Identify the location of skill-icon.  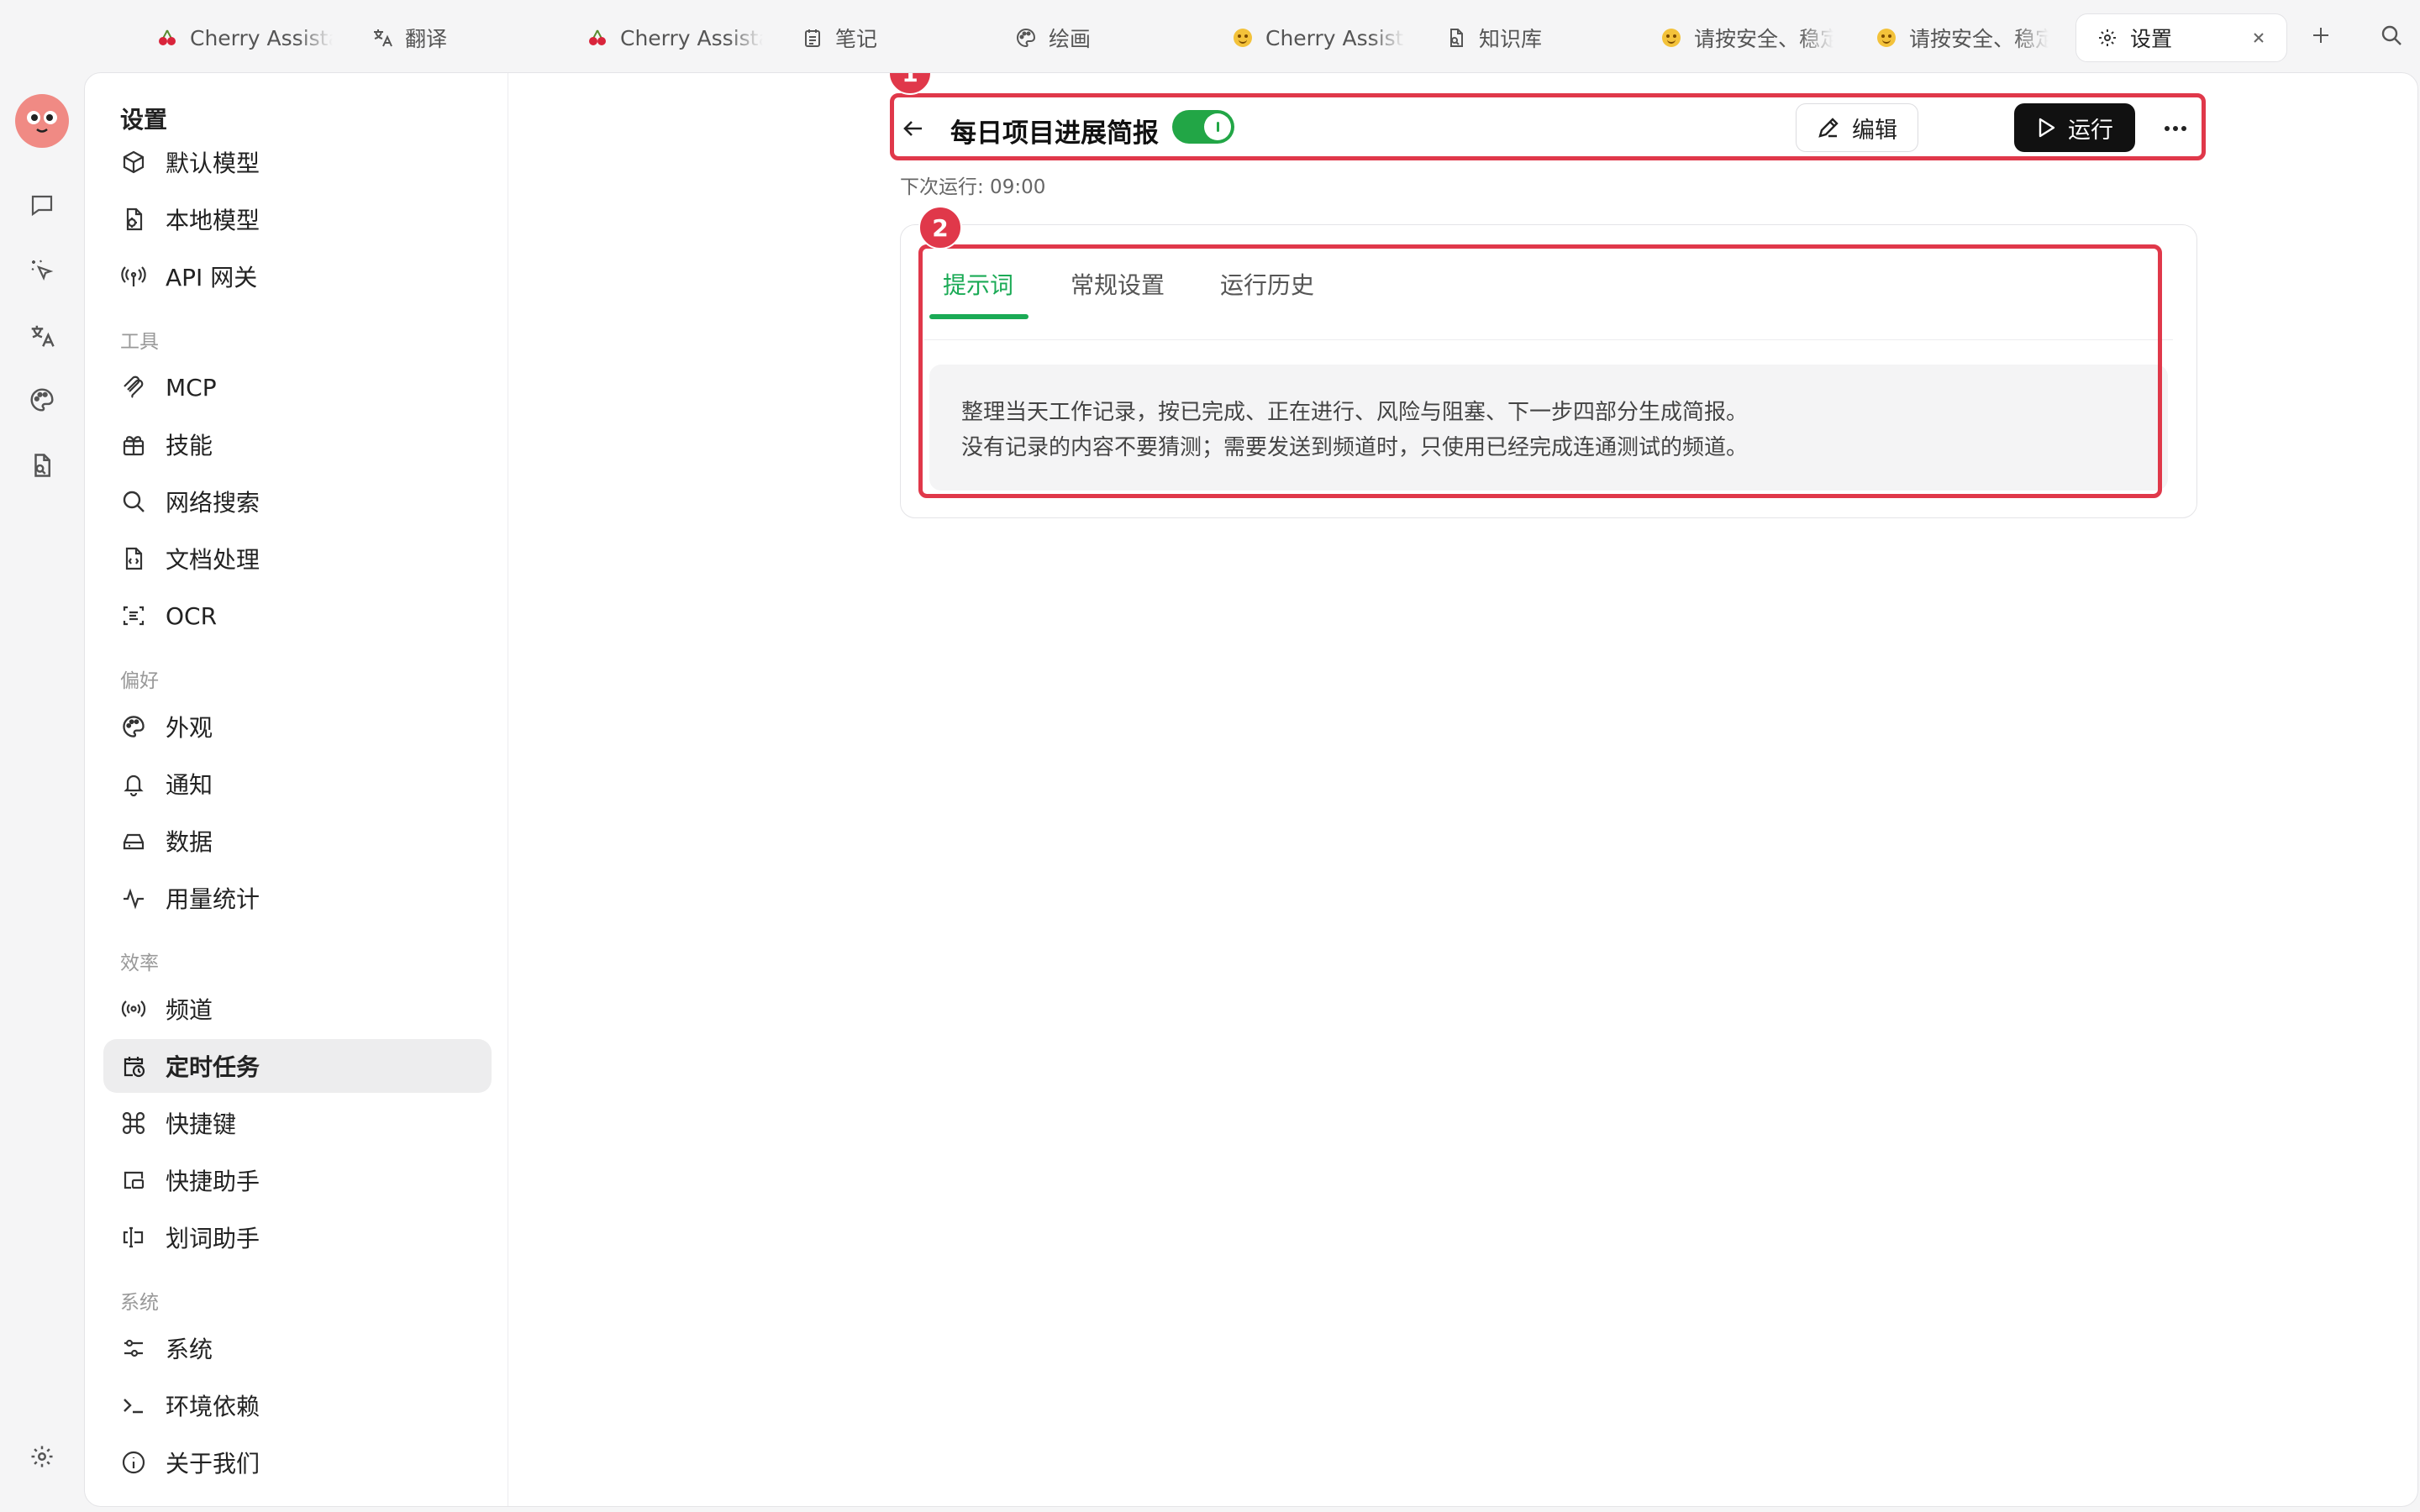
(133, 444).